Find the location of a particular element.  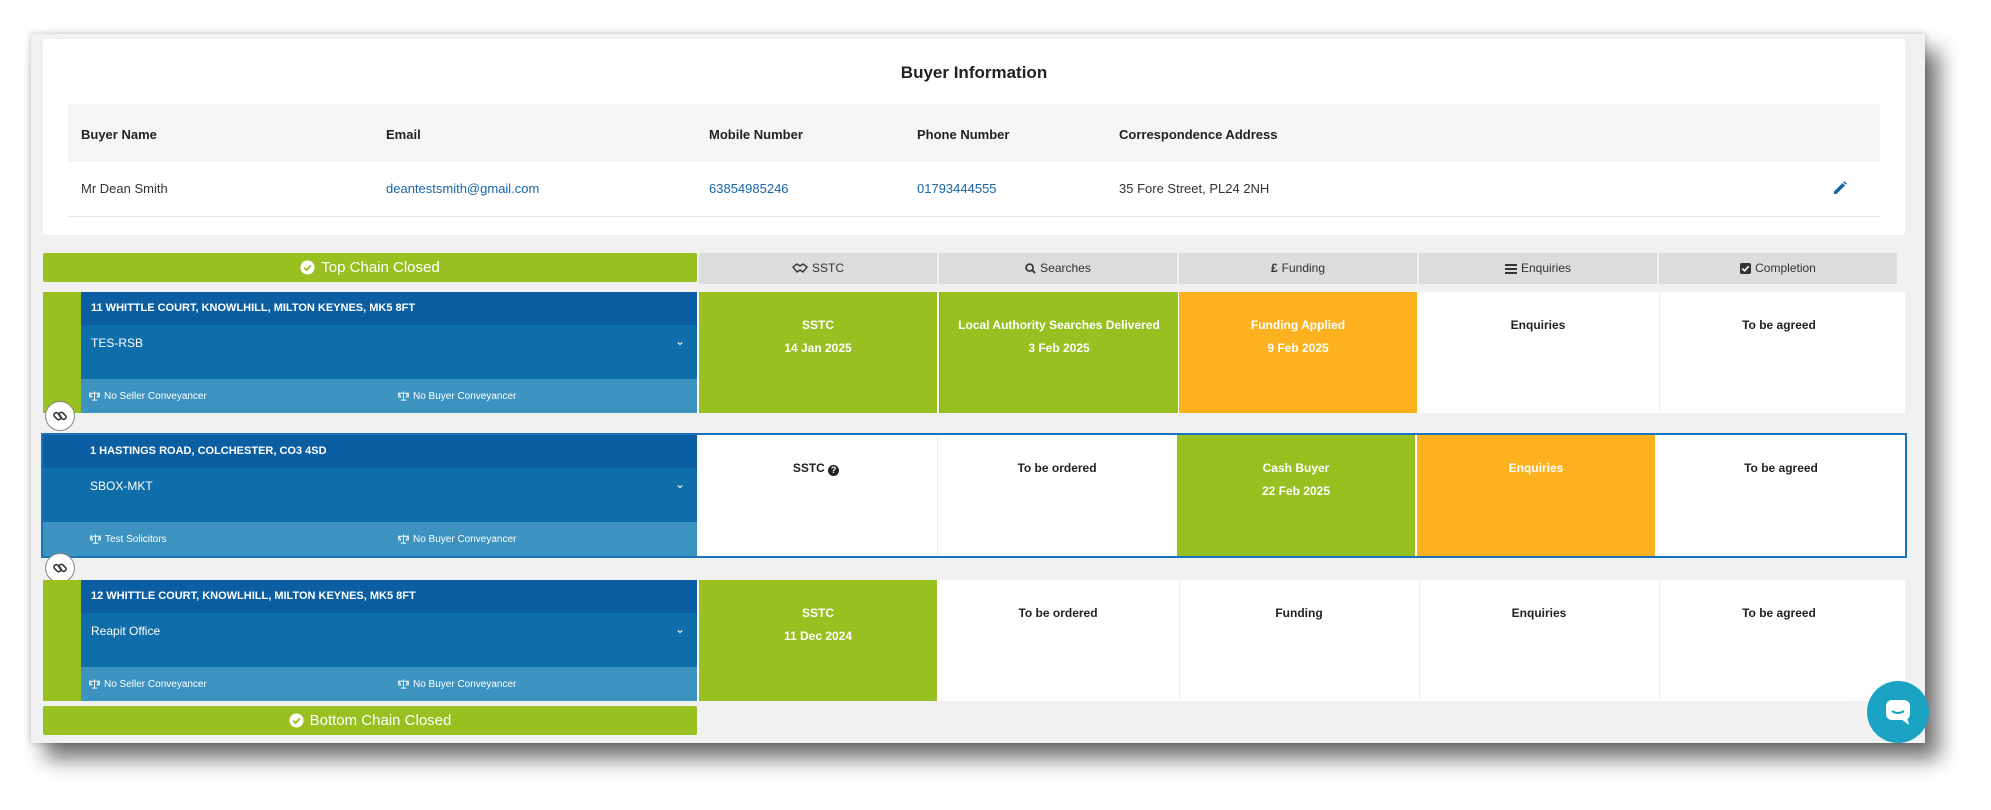

stage-date: 22 Feb 2025 is located at coordinates (1296, 491).